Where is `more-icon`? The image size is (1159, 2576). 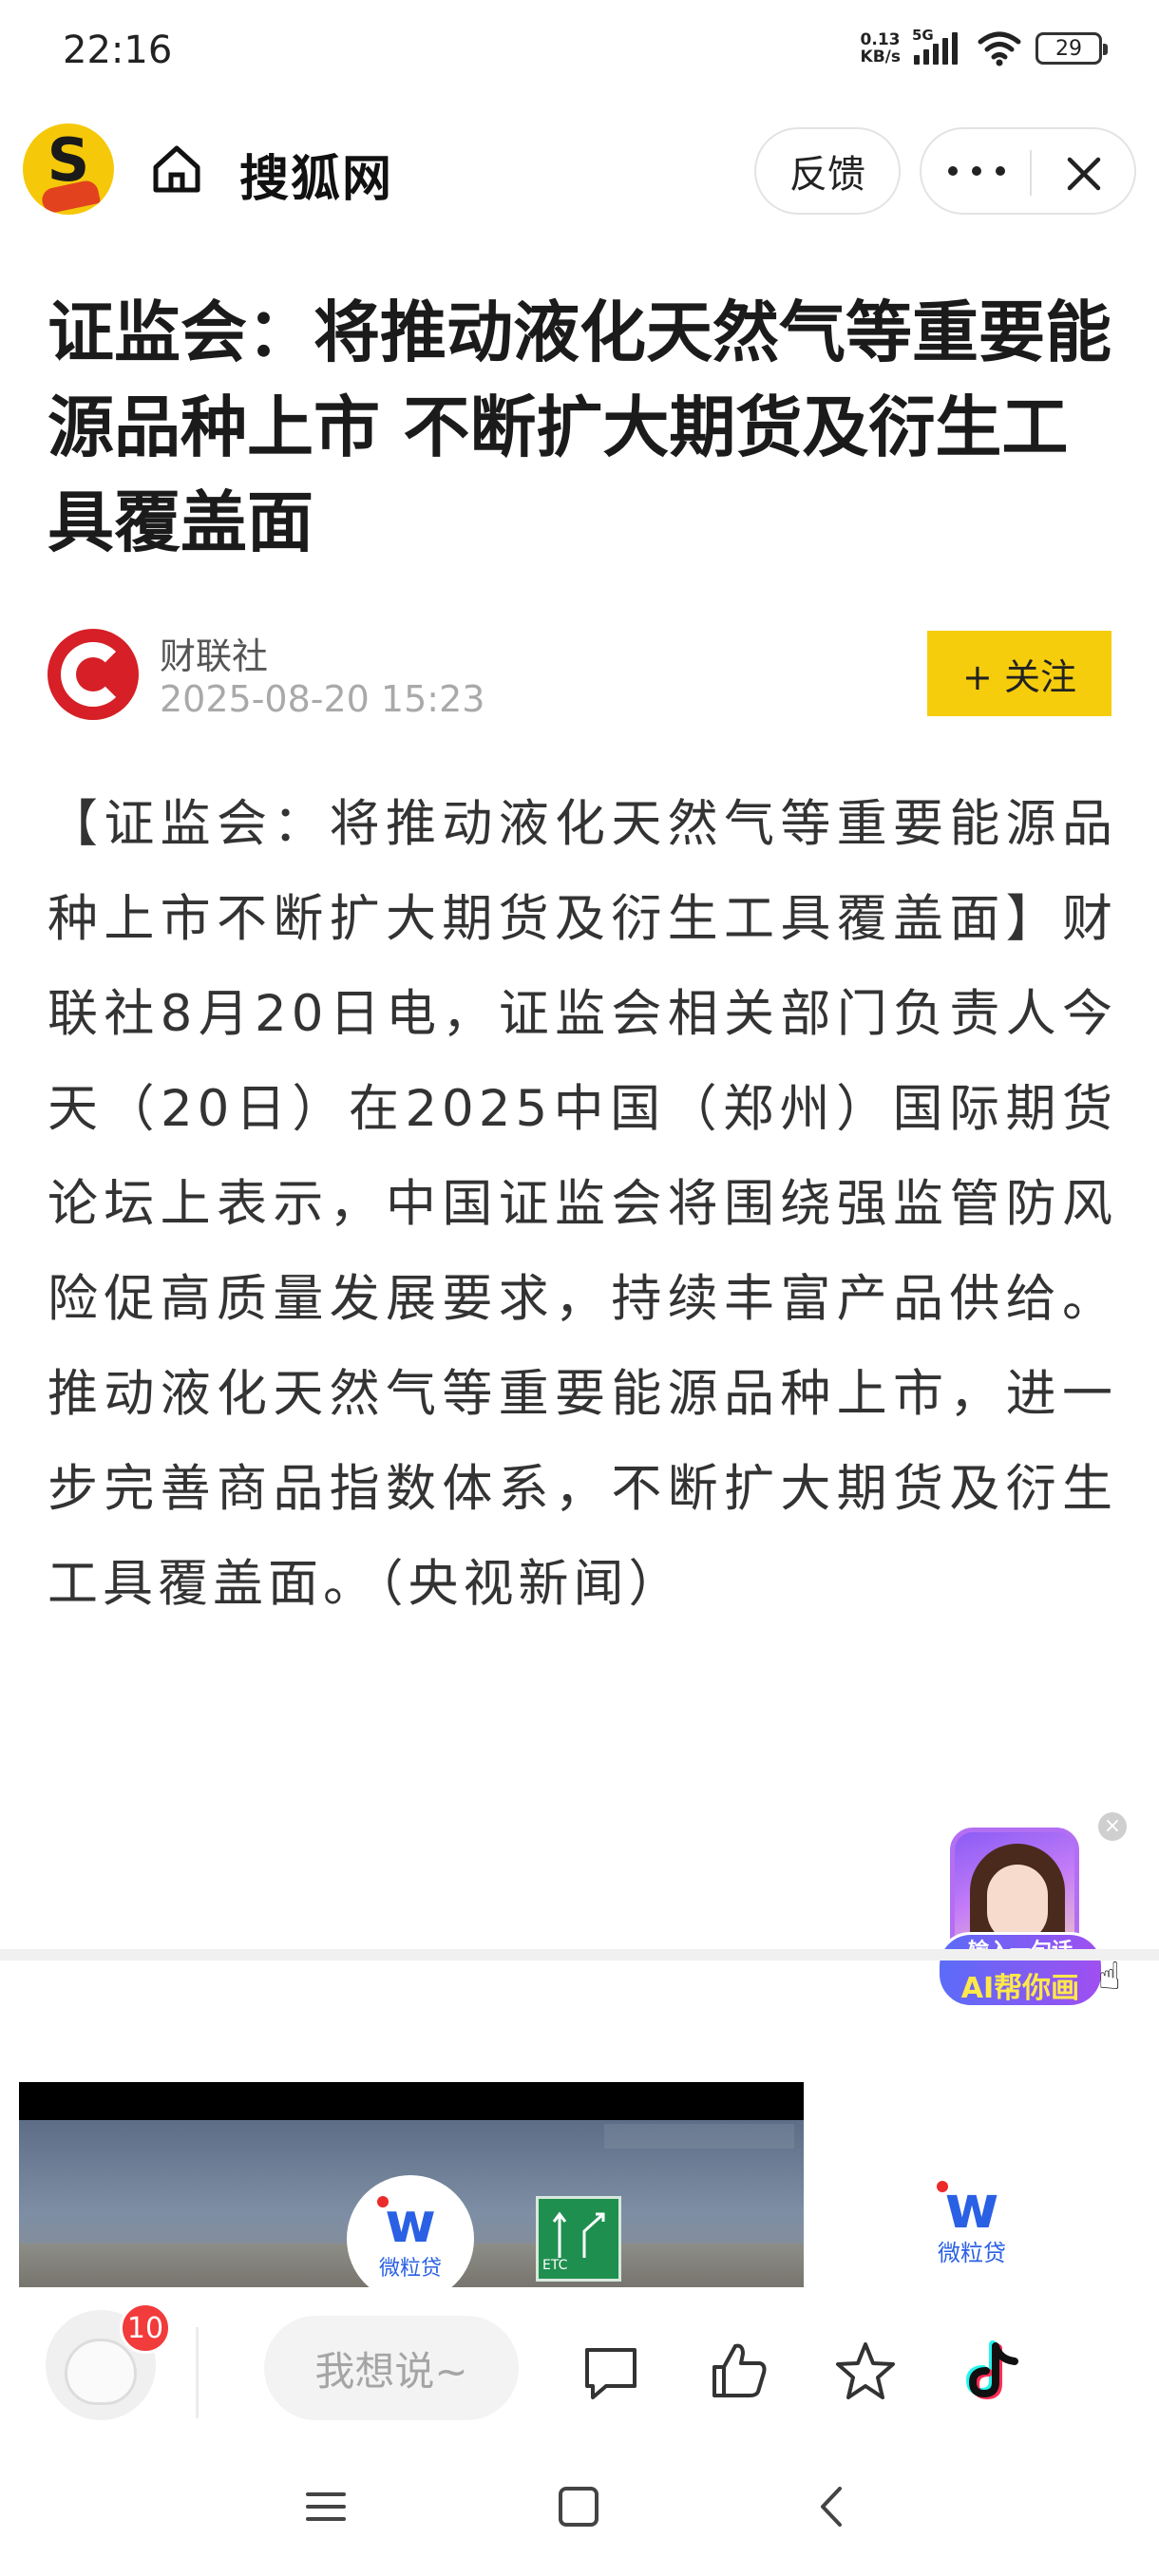 more-icon is located at coordinates (976, 171).